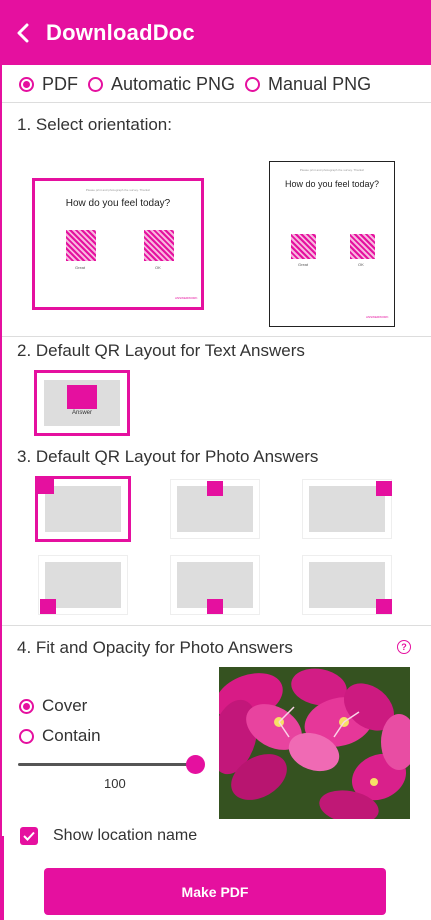 The width and height of the screenshot is (431, 920). Describe the element at coordinates (120, 32) in the screenshot. I see `page-title: DownloadDoc` at that location.